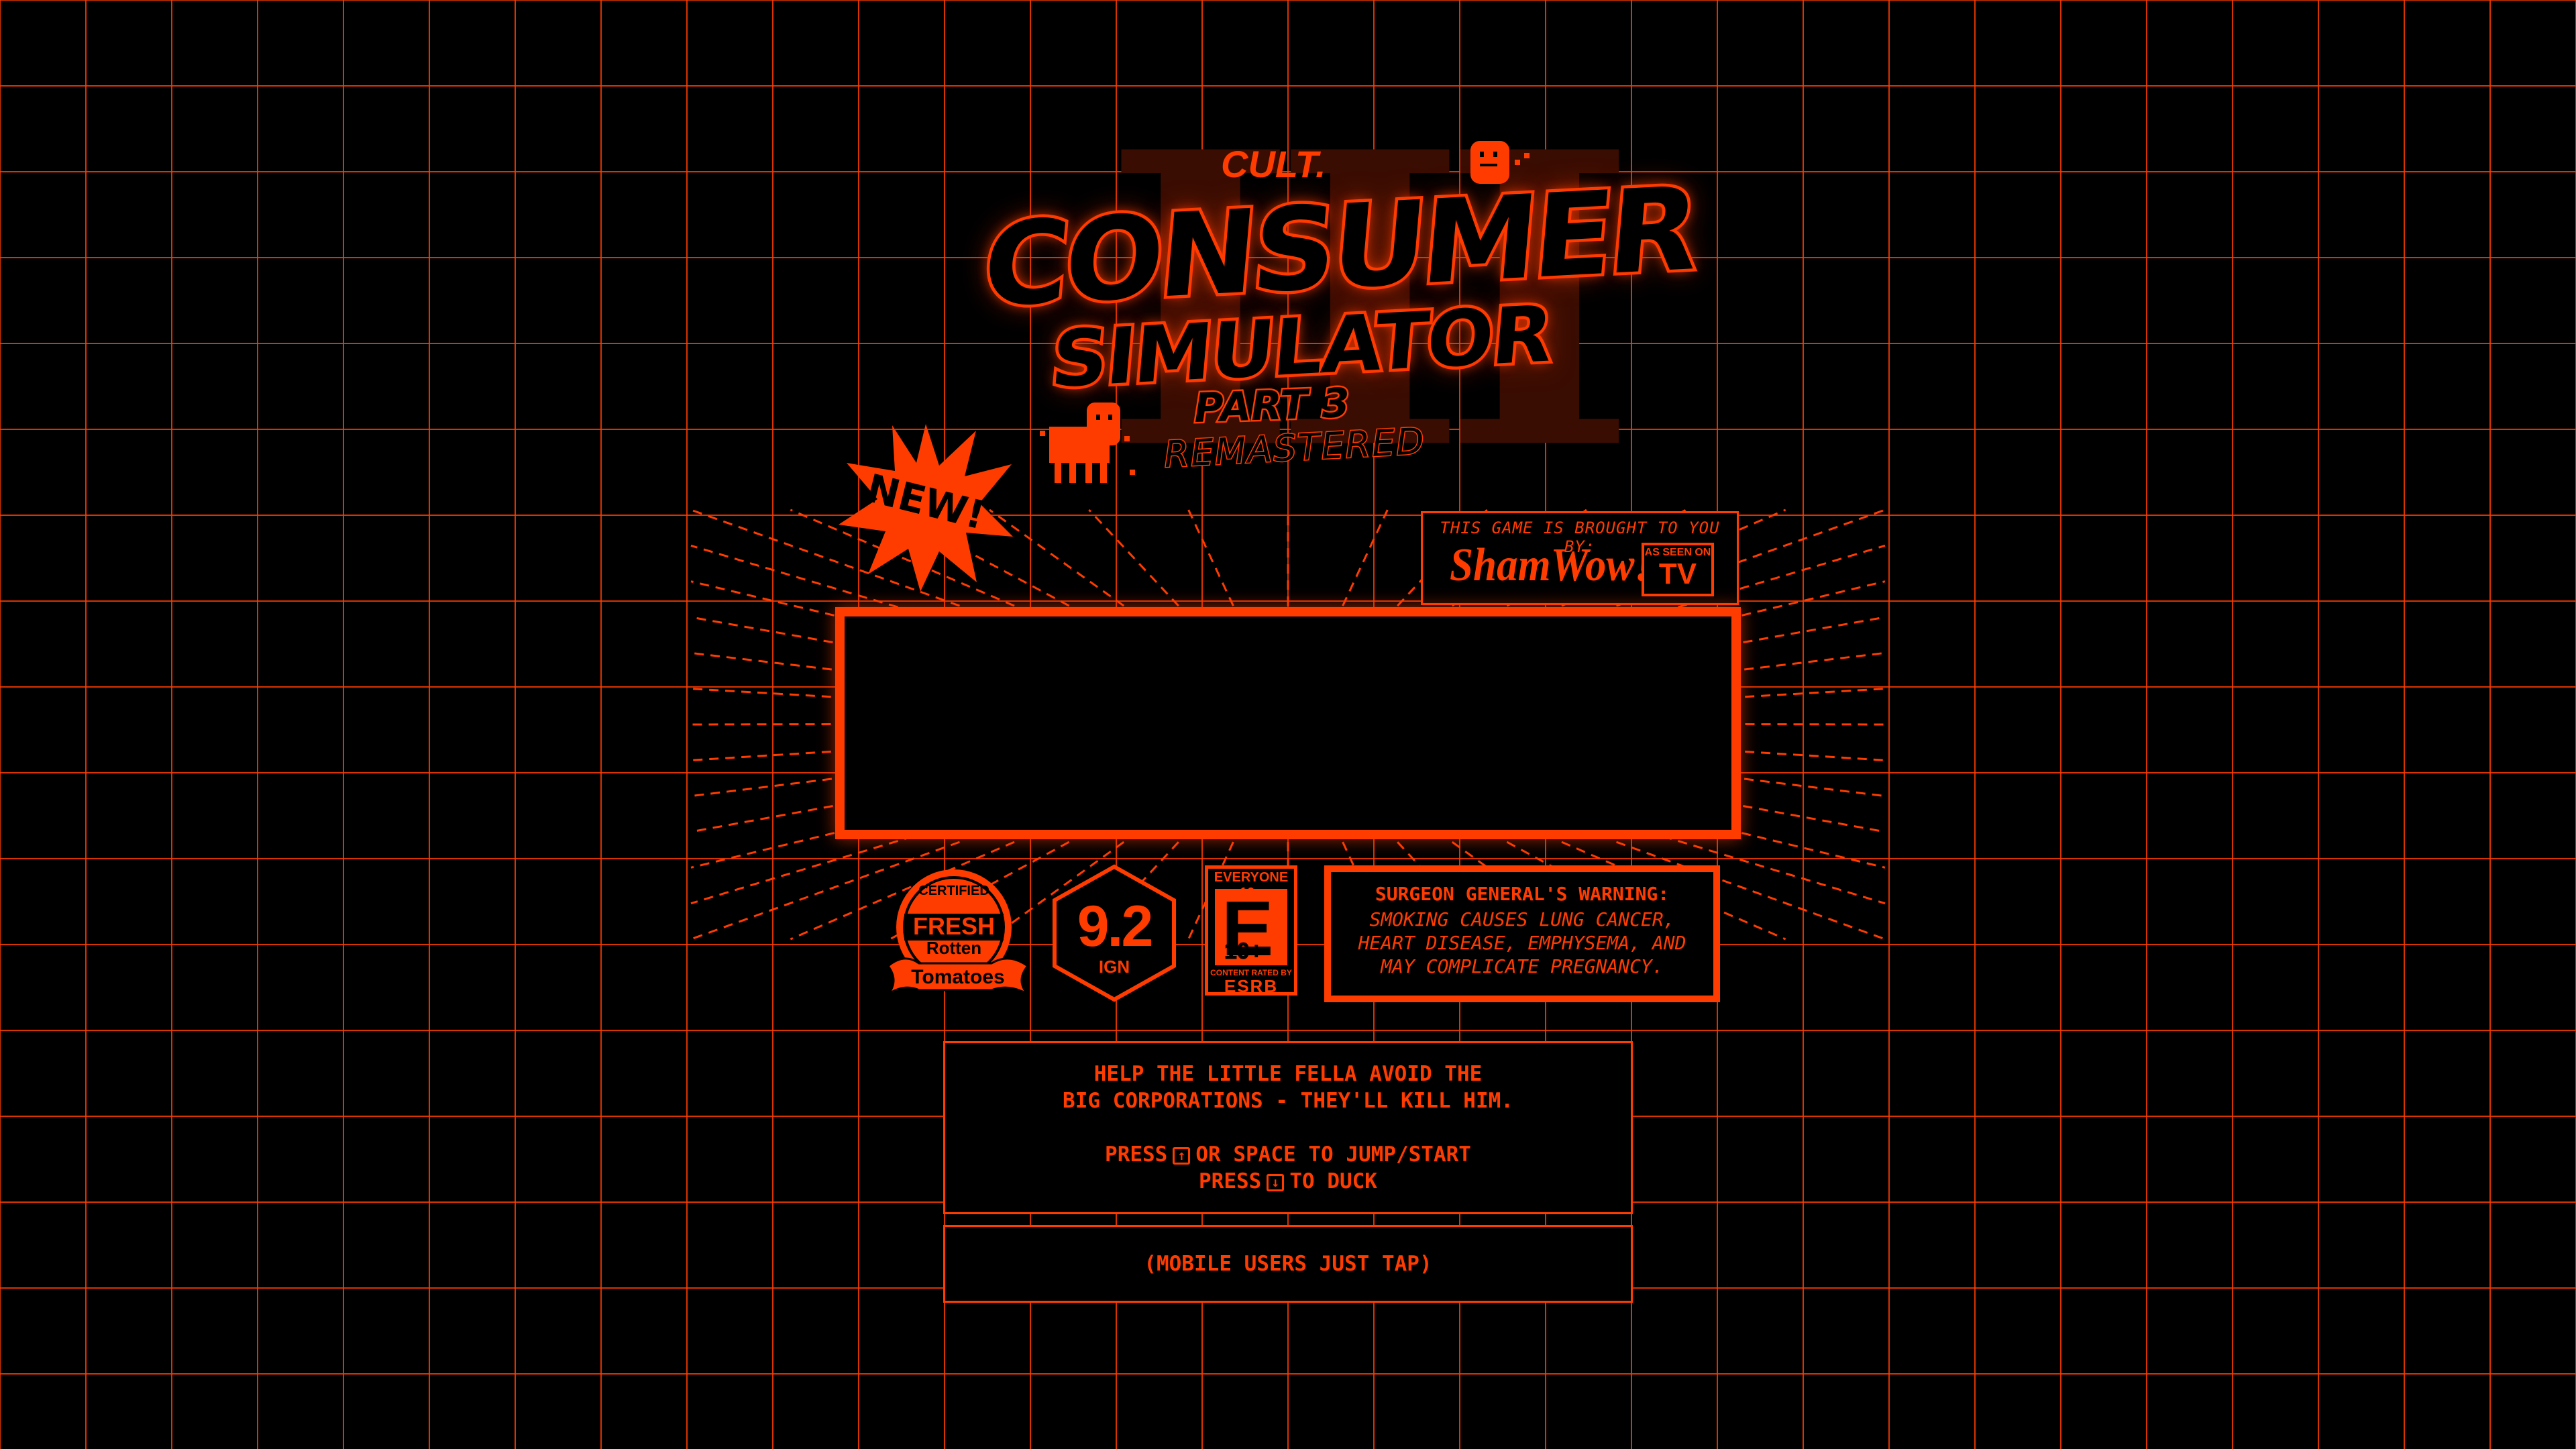 Image resolution: width=2576 pixels, height=1449 pixels. I want to click on rt-tomatoes: Tomatoes, so click(957, 977).